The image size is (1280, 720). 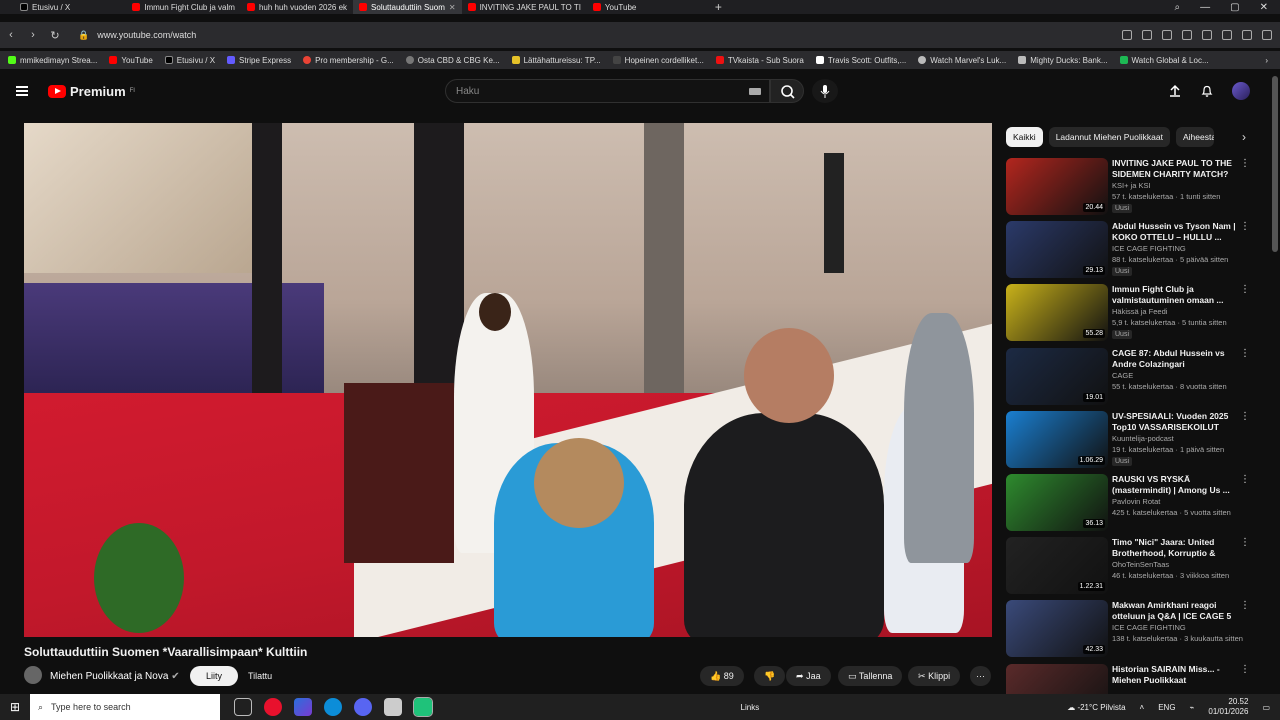 What do you see at coordinates (11, 35) in the screenshot?
I see `back-button: ‹` at bounding box center [11, 35].